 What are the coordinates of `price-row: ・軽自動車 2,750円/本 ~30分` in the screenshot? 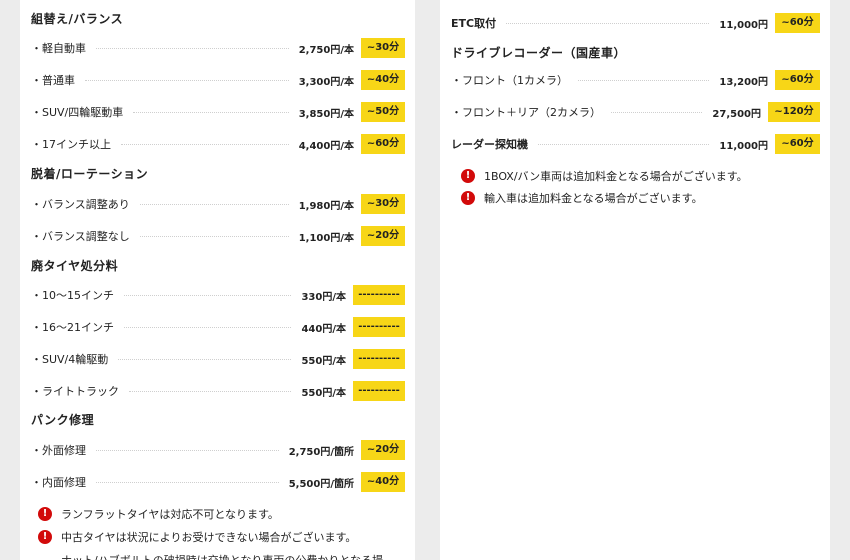 It's located at (218, 48).